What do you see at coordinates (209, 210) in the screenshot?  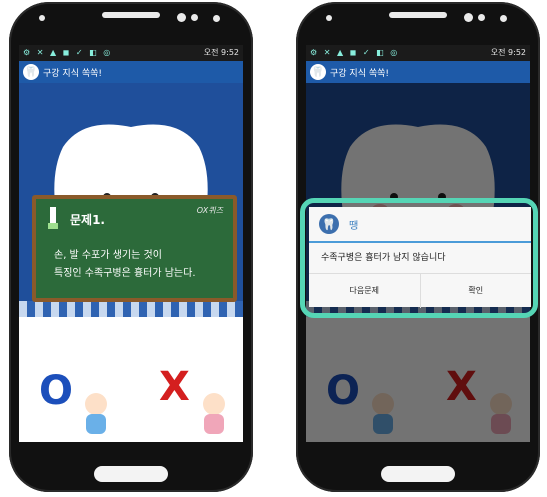 I see `quiz-badge: OX퀴즈` at bounding box center [209, 210].